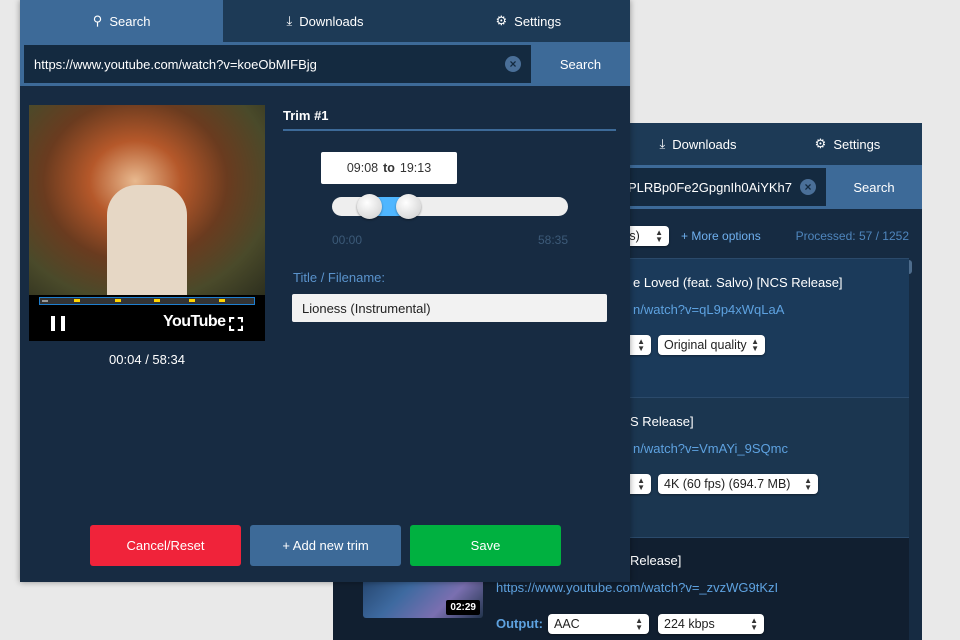 The image size is (960, 640). I want to click on video-player: YouTube, so click(147, 223).